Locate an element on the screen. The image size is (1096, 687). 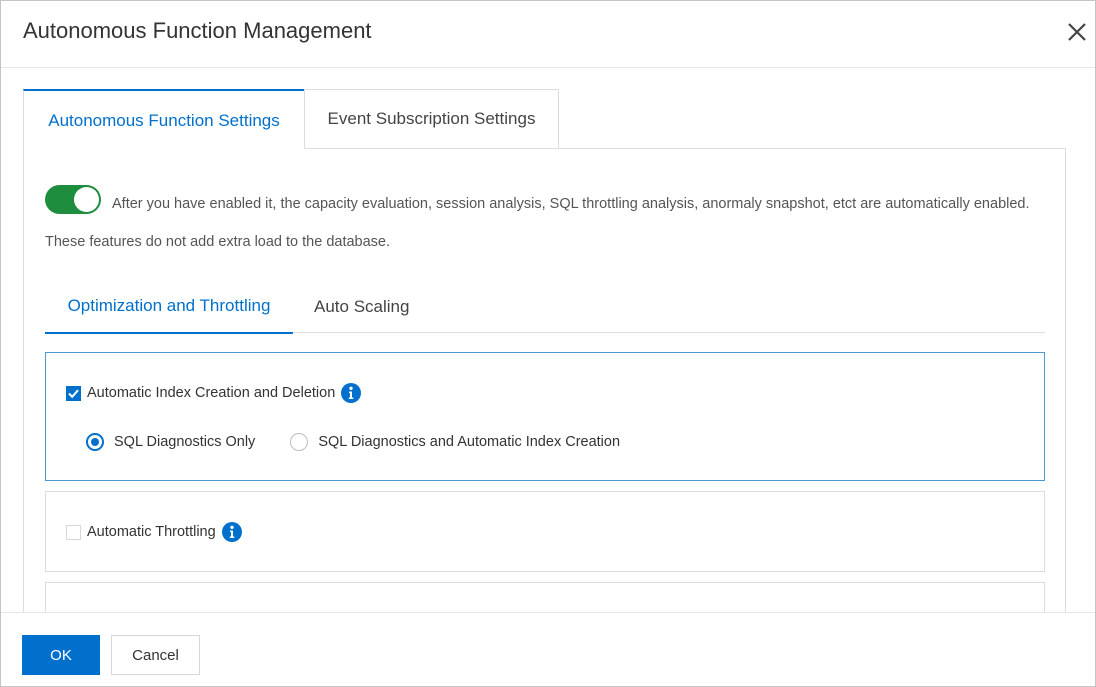
subtab-auto-scaling: Auto Scaling is located at coordinates (361, 306).